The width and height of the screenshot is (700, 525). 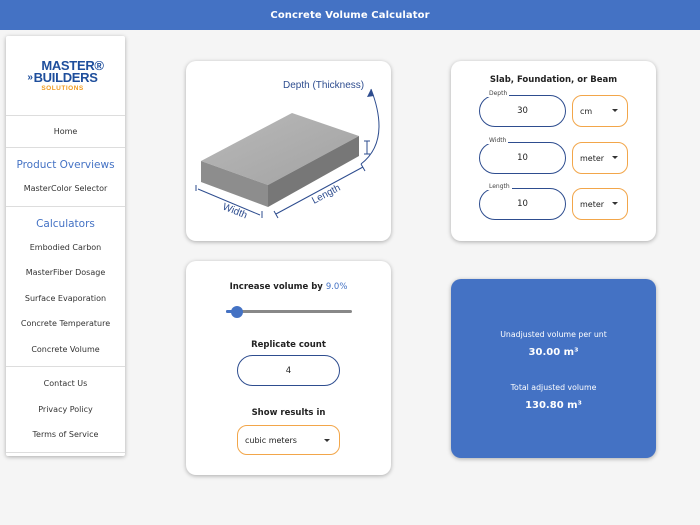 What do you see at coordinates (553, 352) in the screenshot?
I see `unadjusted-volume-value: 30.00 m³` at bounding box center [553, 352].